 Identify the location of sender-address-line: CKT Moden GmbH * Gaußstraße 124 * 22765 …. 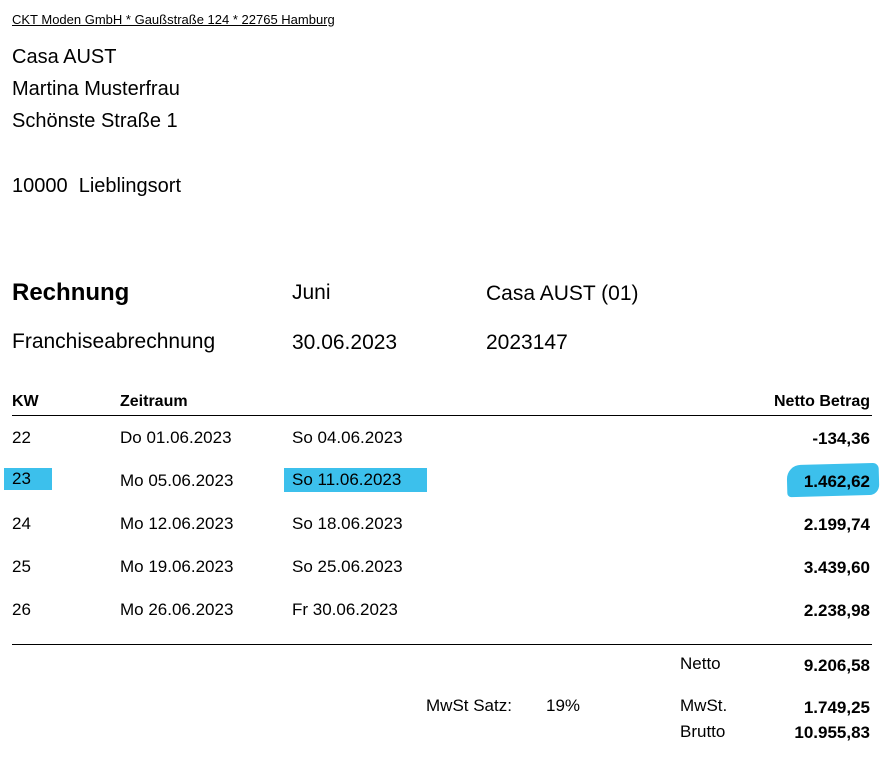
(173, 19).